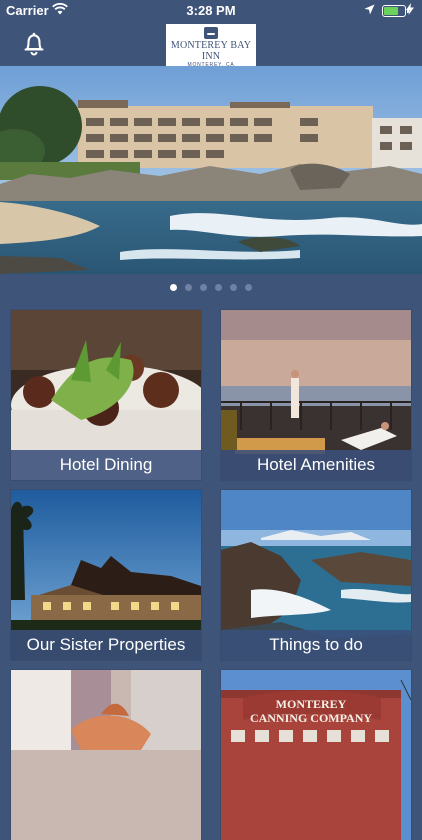 Image resolution: width=422 pixels, height=840 pixels. I want to click on menu-tile-our-sister-properties: Our Sister Properties, so click(106, 575).